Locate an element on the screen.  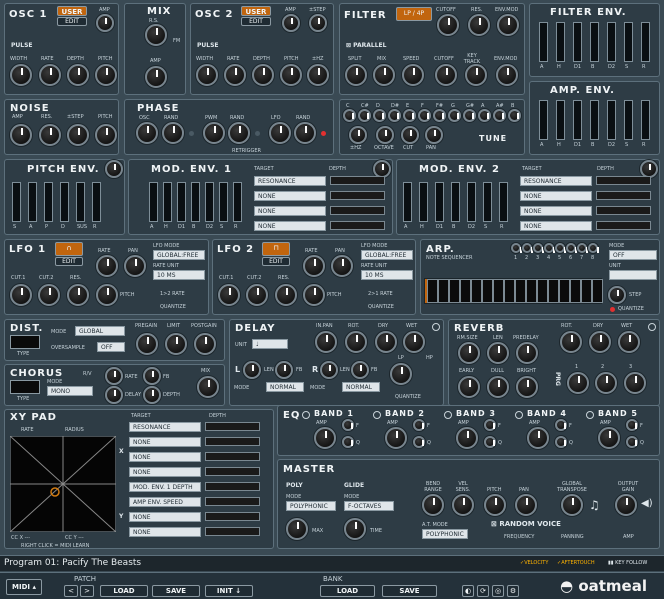
osc1-preset: USER is located at coordinates (72, 11).